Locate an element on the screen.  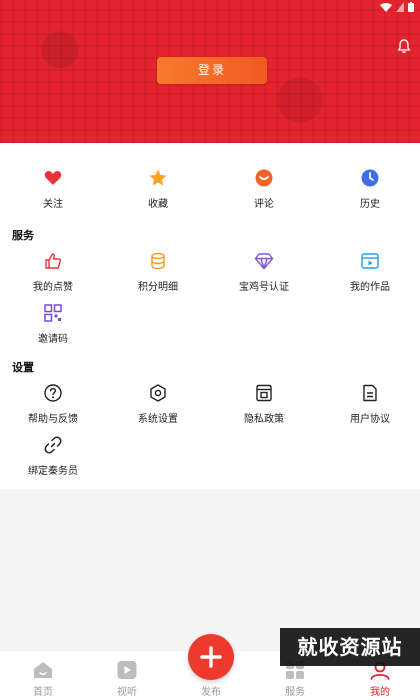
my-likes-button: 我的点赞 is located at coordinates (53, 272).